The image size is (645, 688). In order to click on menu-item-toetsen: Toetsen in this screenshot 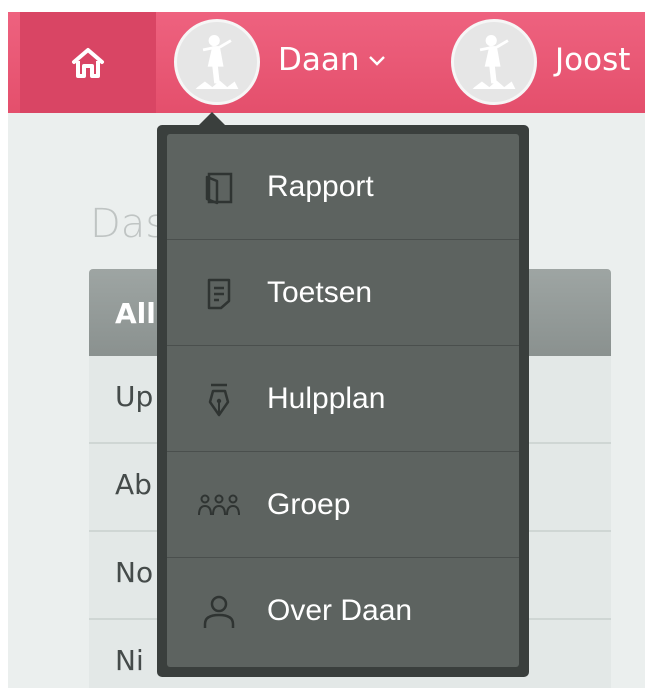, I will do `click(343, 293)`.